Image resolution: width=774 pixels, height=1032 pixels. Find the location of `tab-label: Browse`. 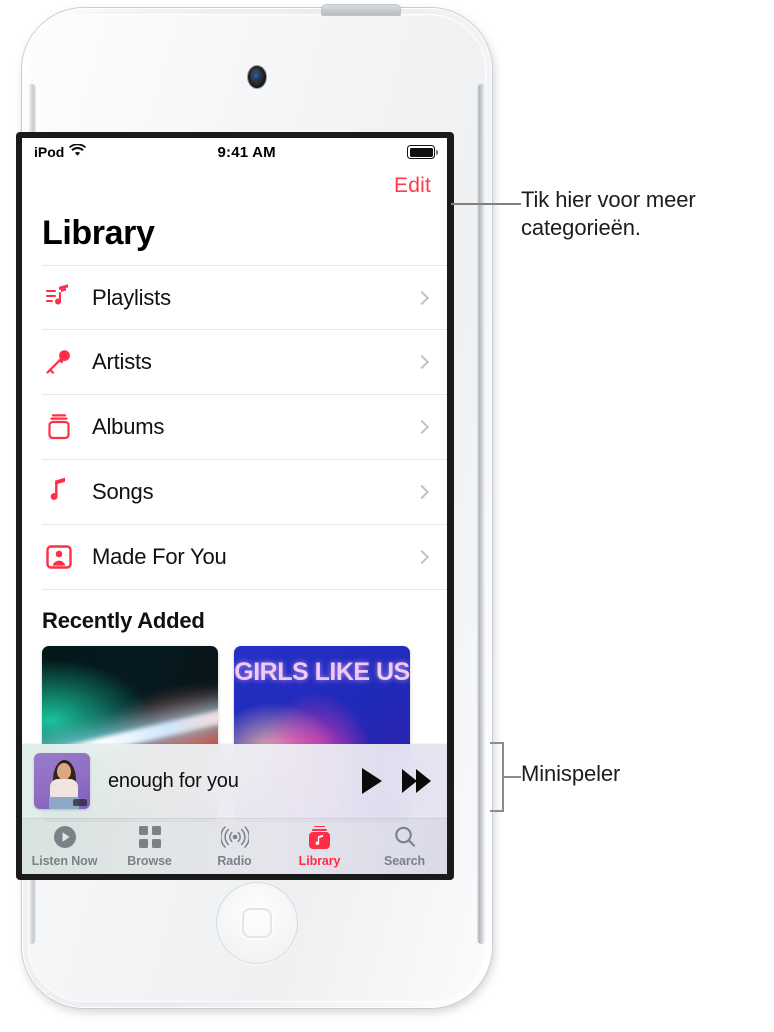

tab-label: Browse is located at coordinates (149, 860).